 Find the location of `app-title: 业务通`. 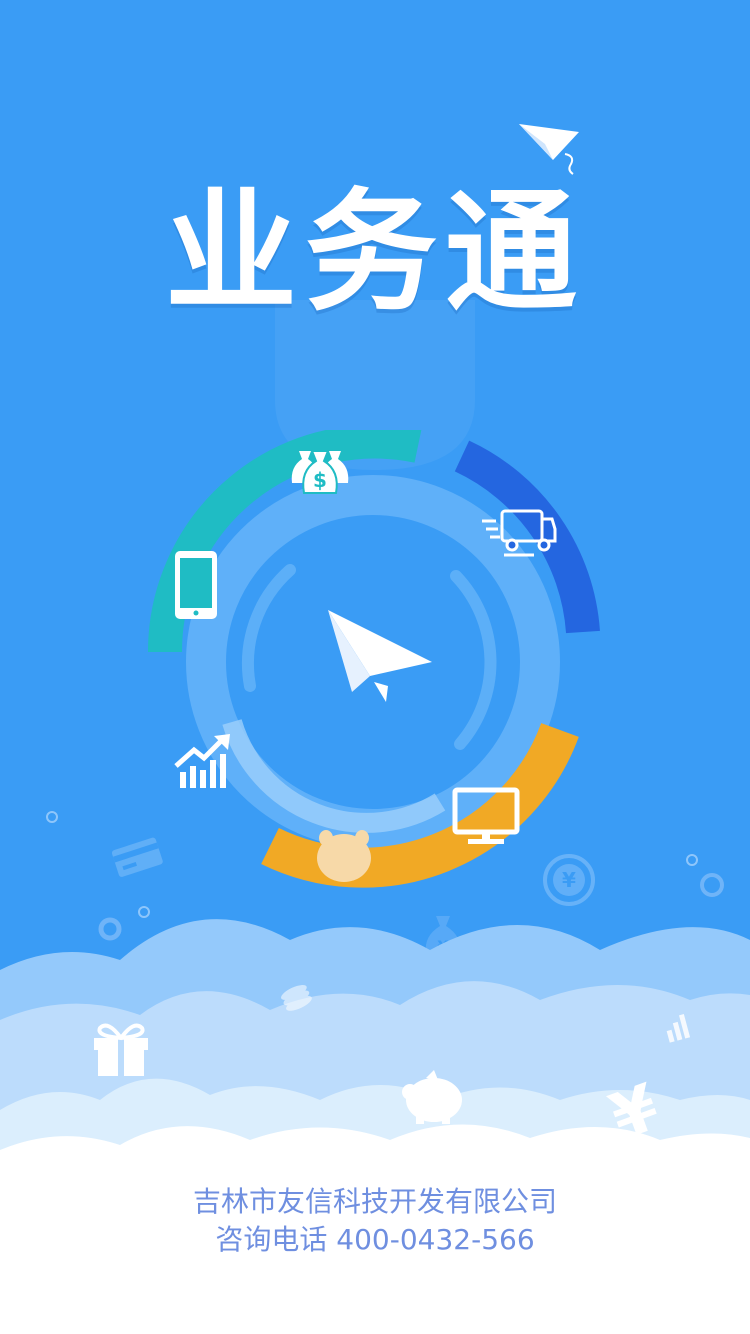

app-title: 业务通 is located at coordinates (375, 253).